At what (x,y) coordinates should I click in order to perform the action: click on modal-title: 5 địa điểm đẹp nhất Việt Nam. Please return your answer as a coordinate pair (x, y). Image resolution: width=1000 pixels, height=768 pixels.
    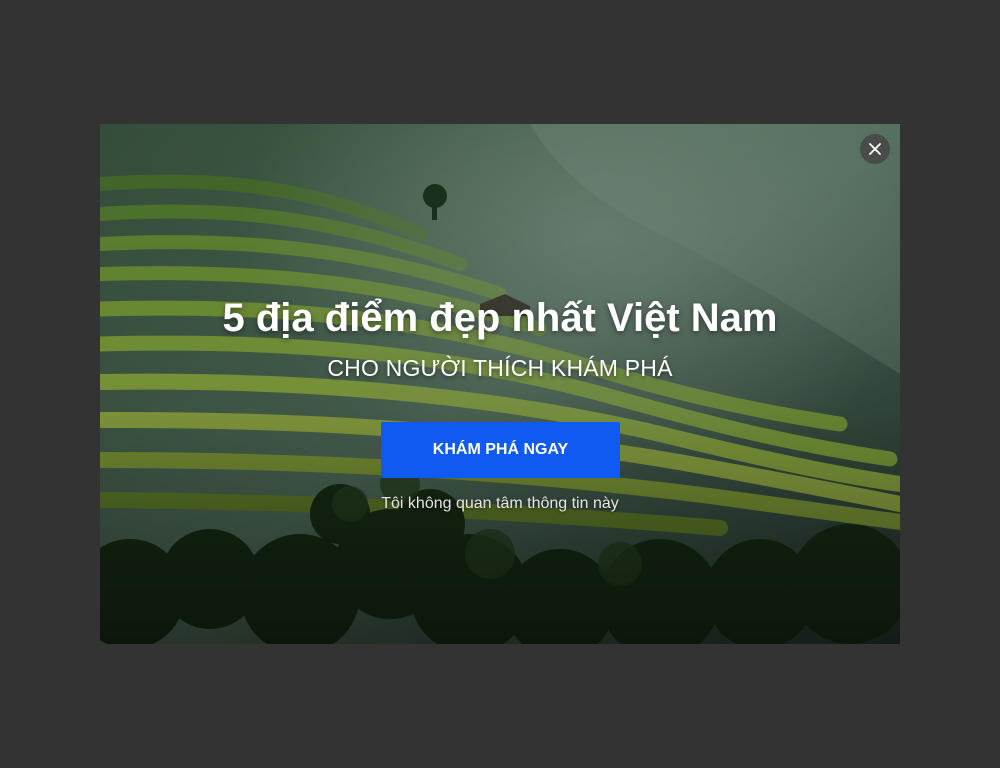
    Looking at the image, I should click on (500, 318).